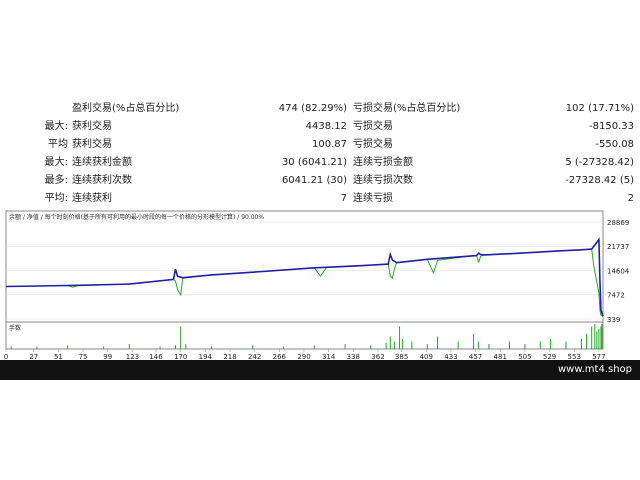  Describe the element at coordinates (6, 356) in the screenshot. I see `x-tick-label: 0` at that location.